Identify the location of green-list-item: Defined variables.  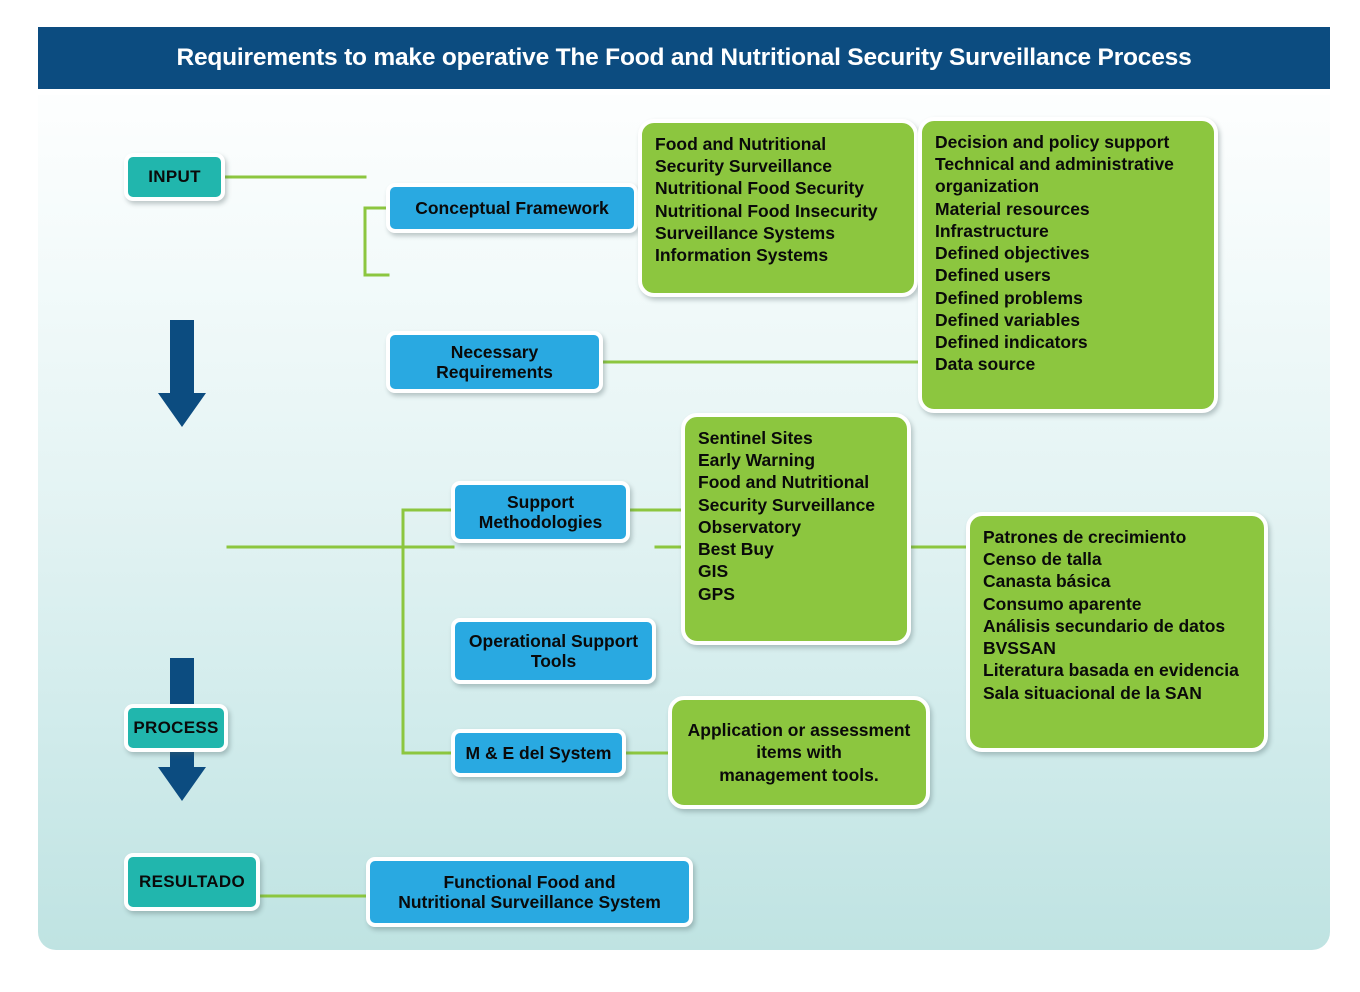
(1007, 319).